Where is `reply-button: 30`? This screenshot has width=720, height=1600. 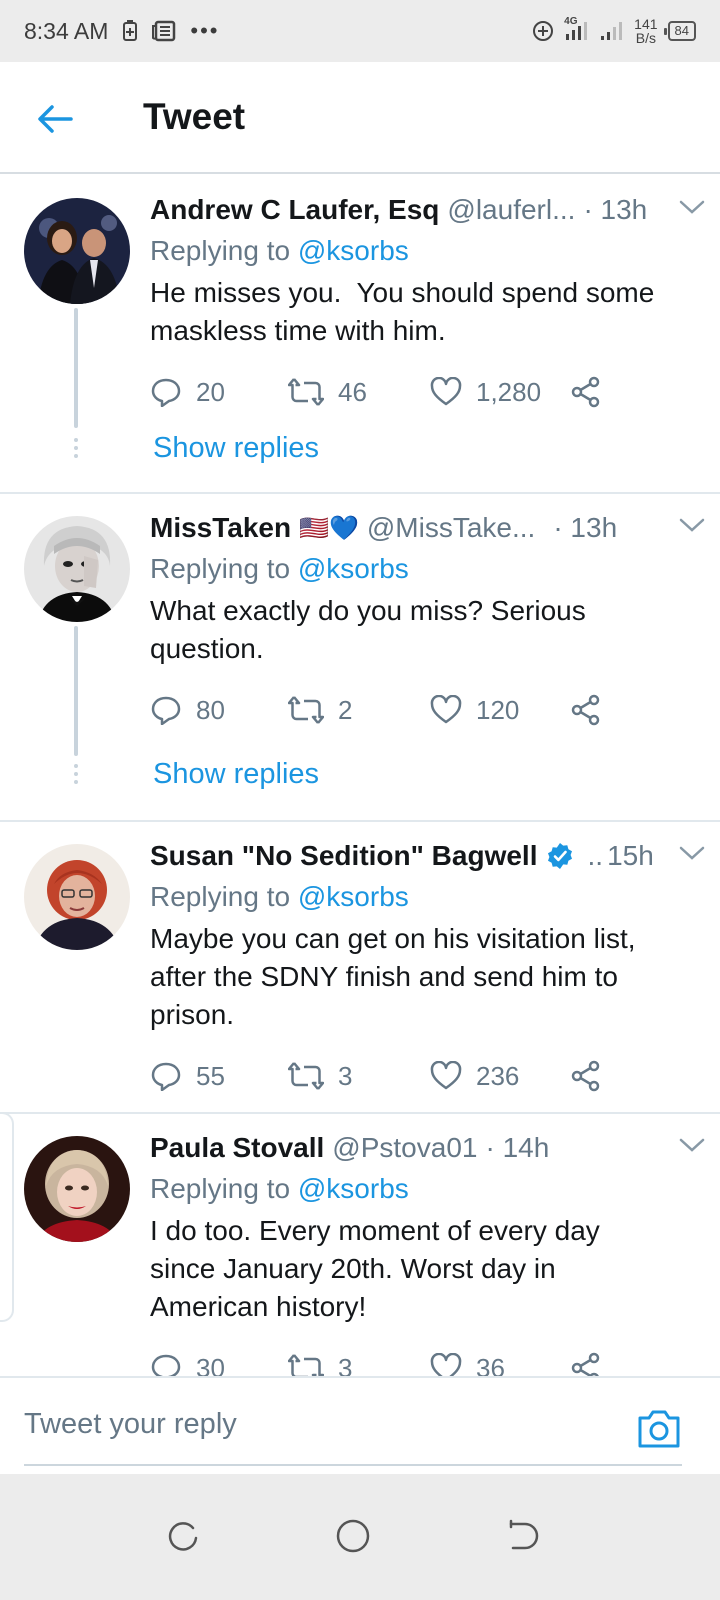
reply-button: 30 is located at coordinates (219, 1364).